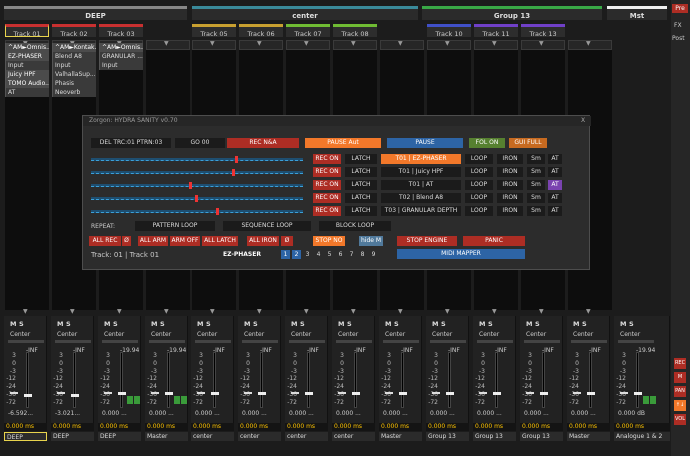  What do you see at coordinates (421, 211) in the screenshot?
I see `param-name-button: T03 | GRANULAR DEPTH` at bounding box center [421, 211].